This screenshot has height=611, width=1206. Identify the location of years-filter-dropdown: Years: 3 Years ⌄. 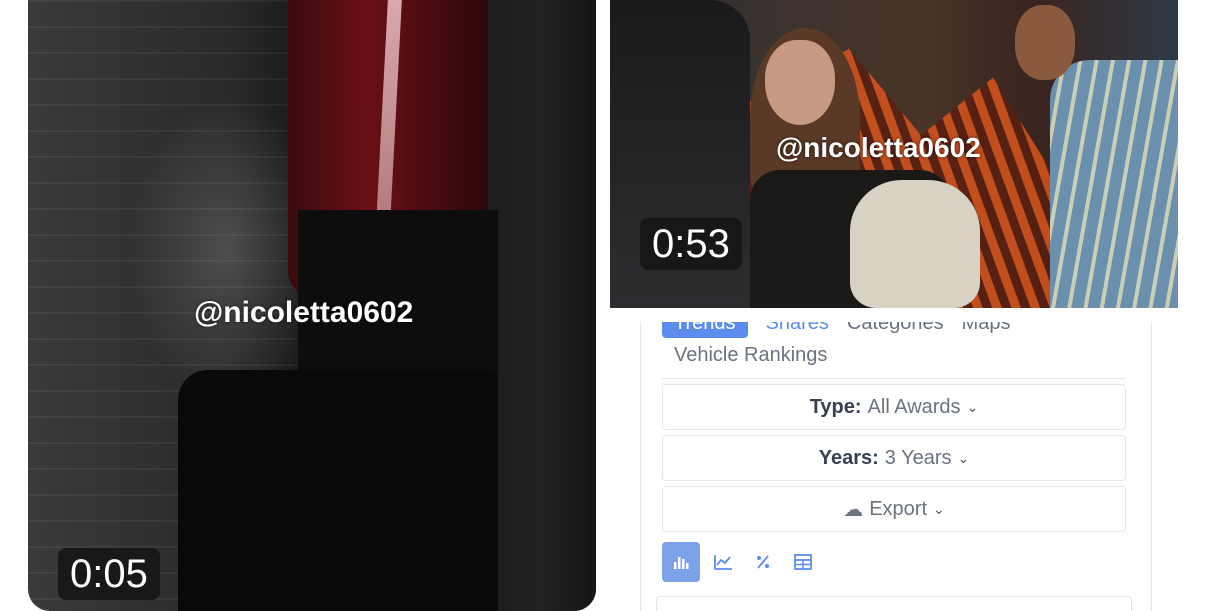
(894, 458).